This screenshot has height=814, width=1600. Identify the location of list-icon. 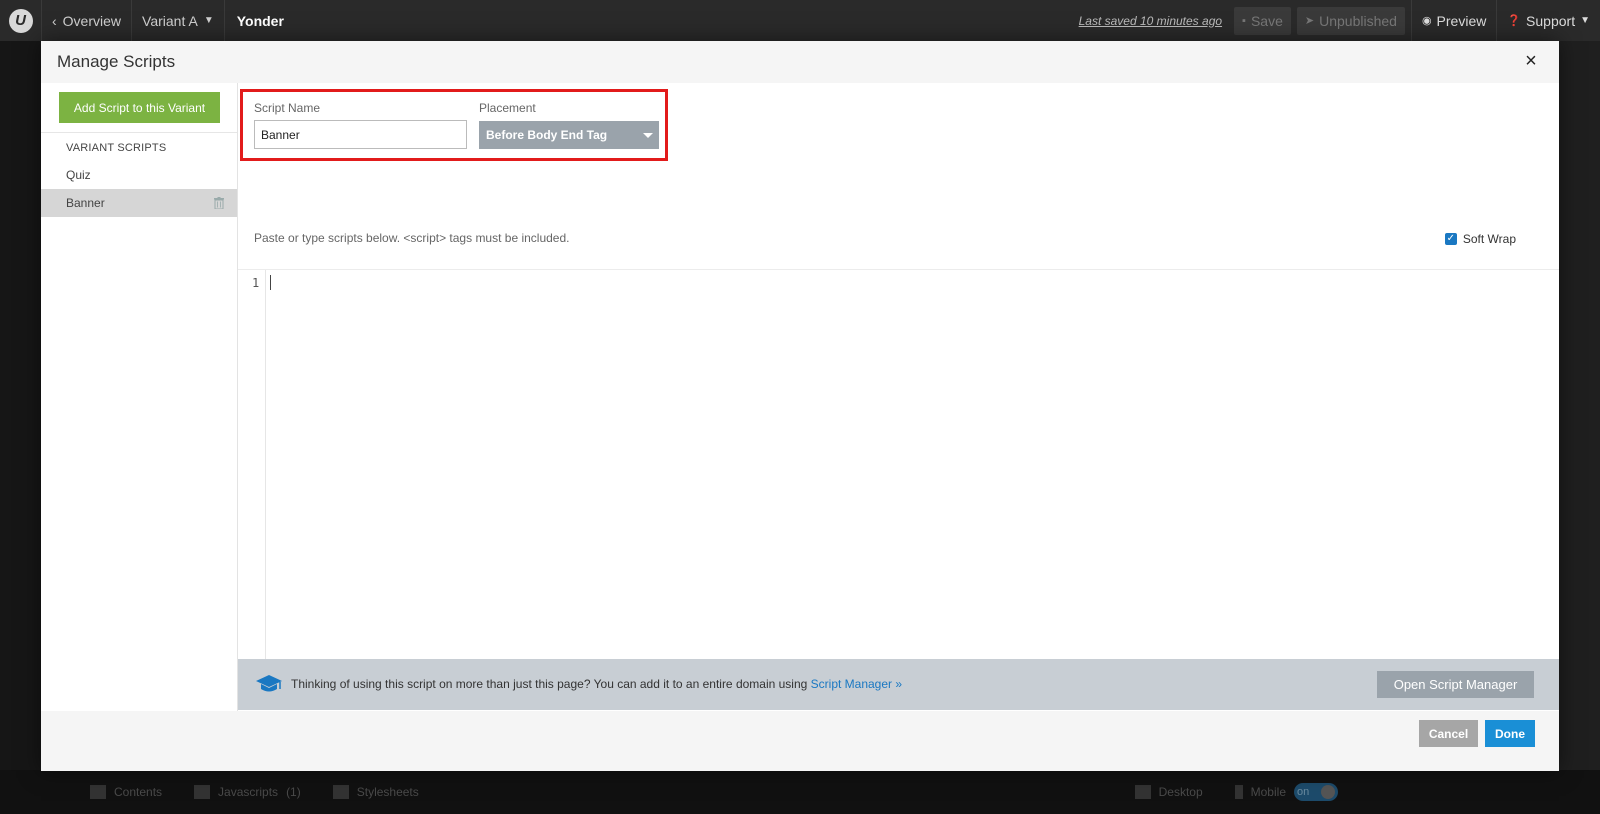
(98, 792).